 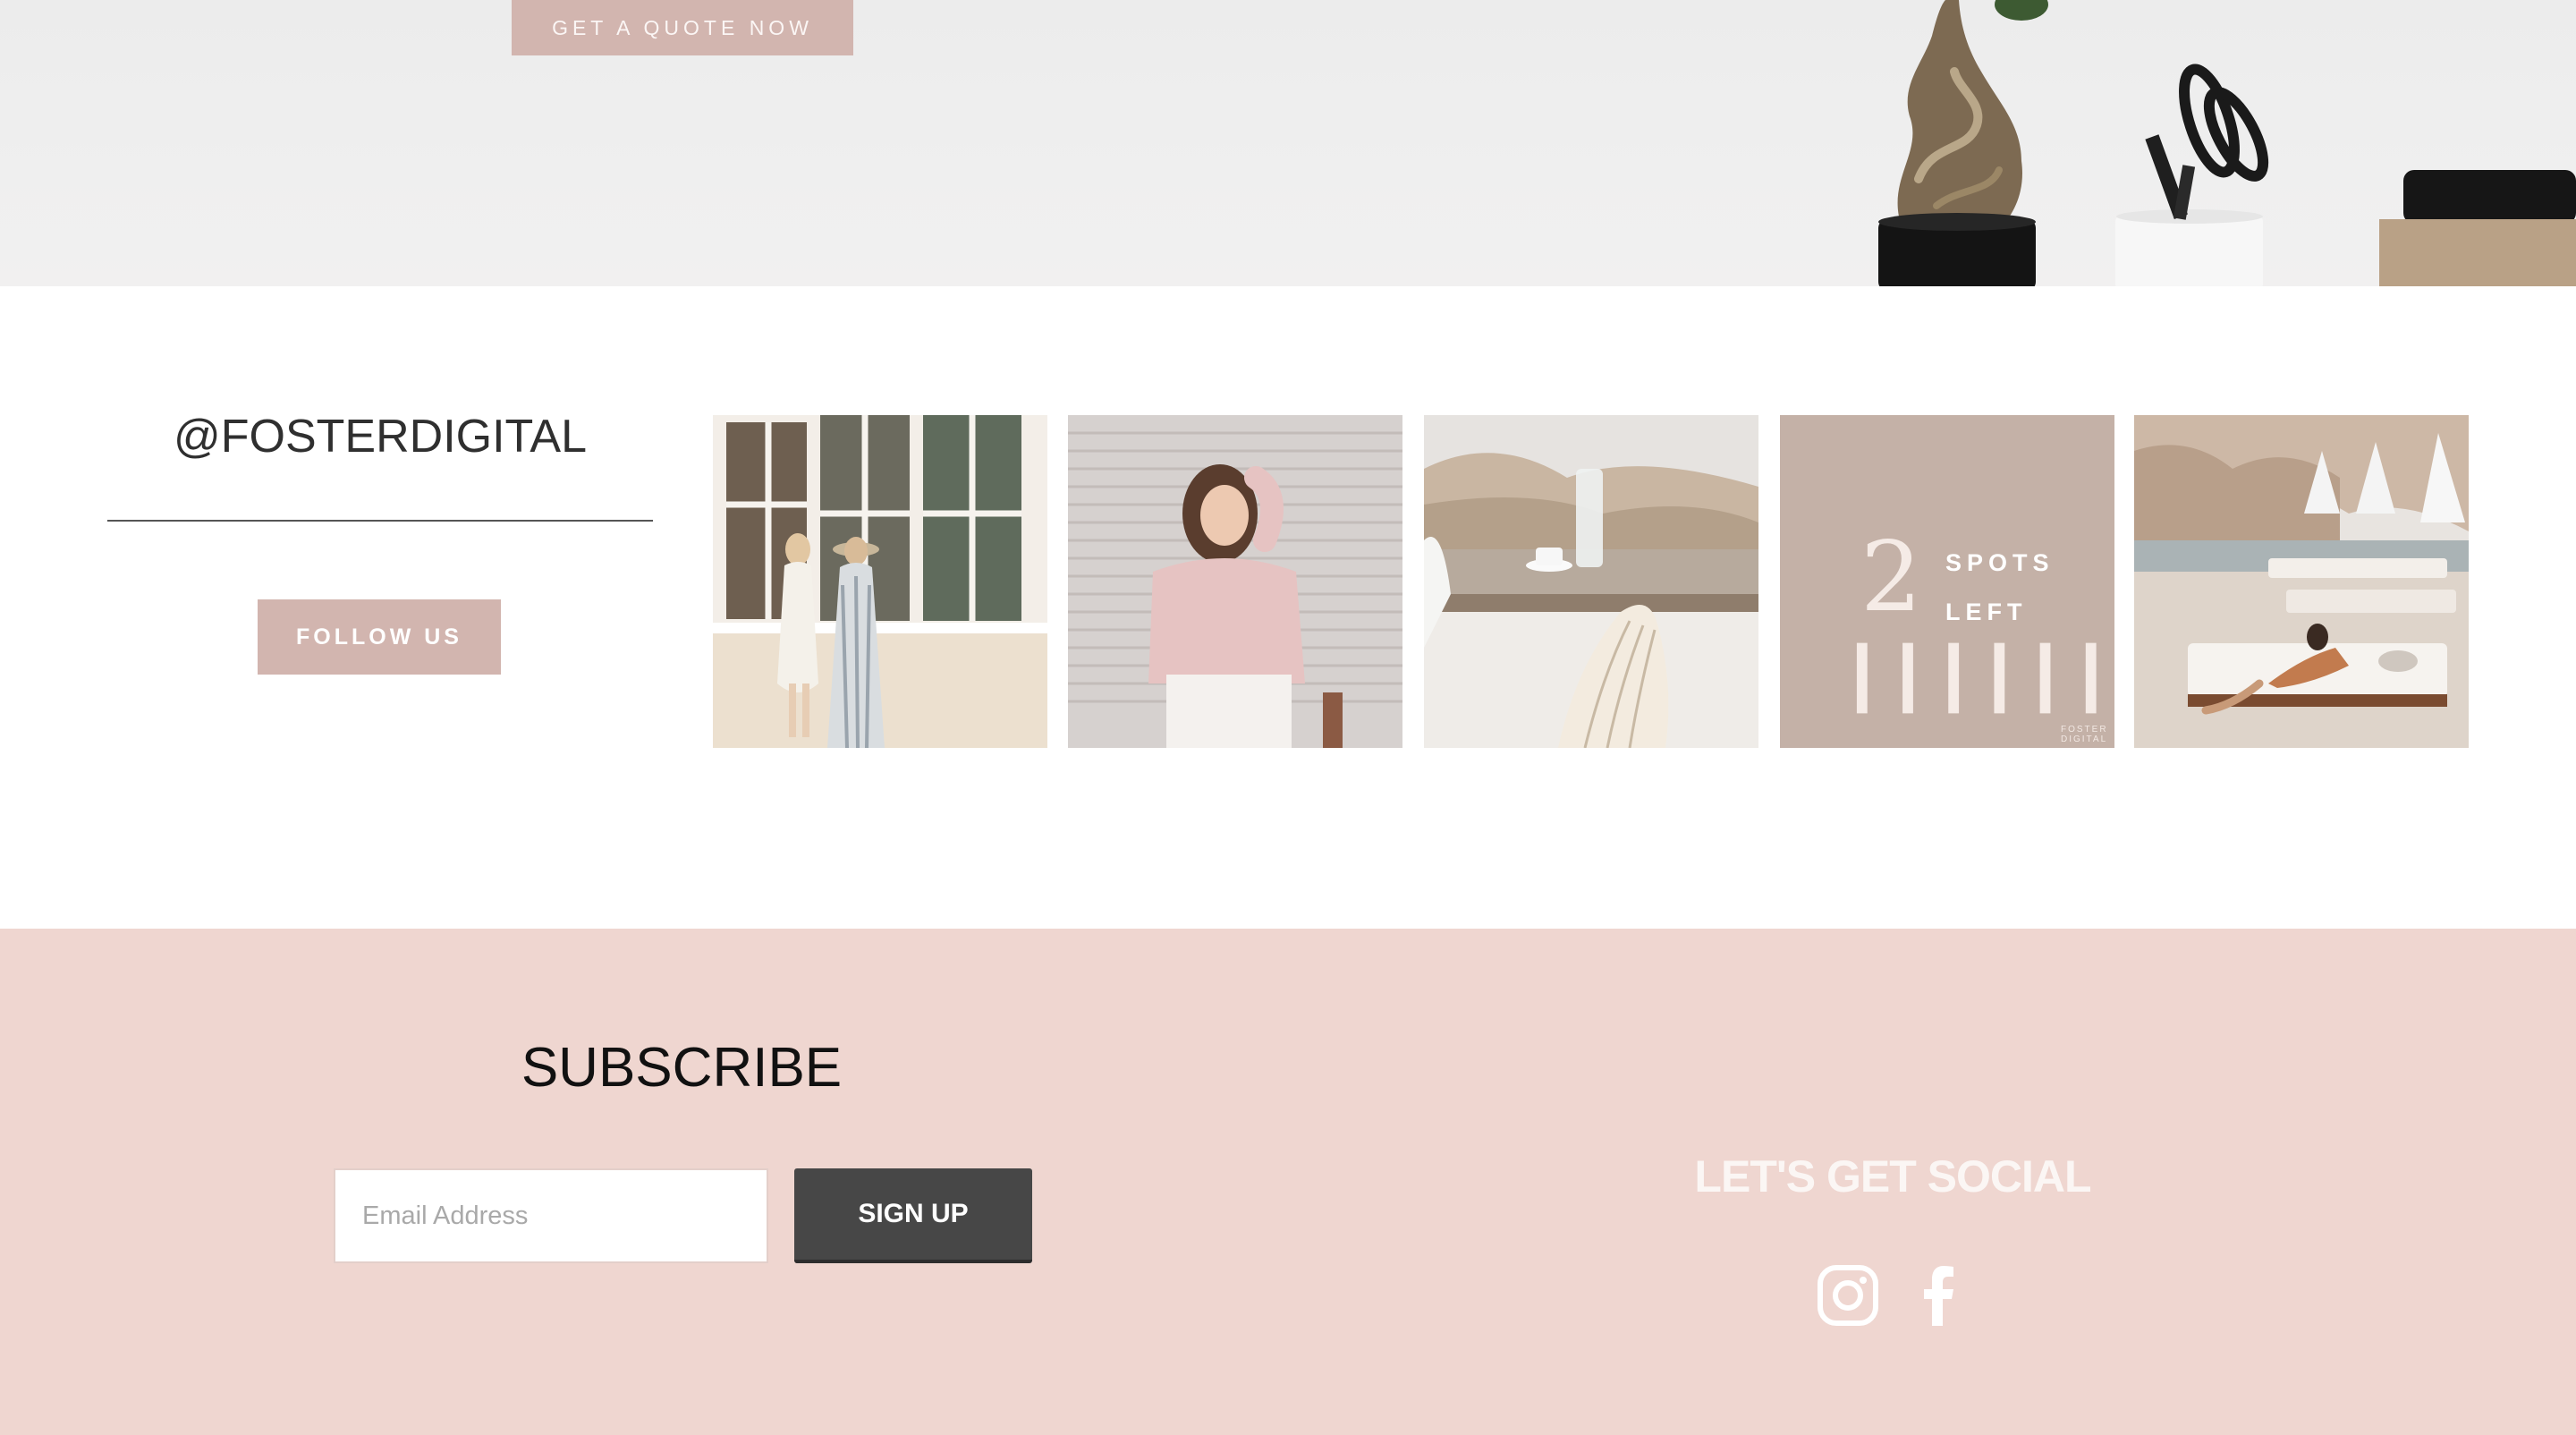 I want to click on promo-brand-line1: FOSTER, so click(x=2084, y=729).